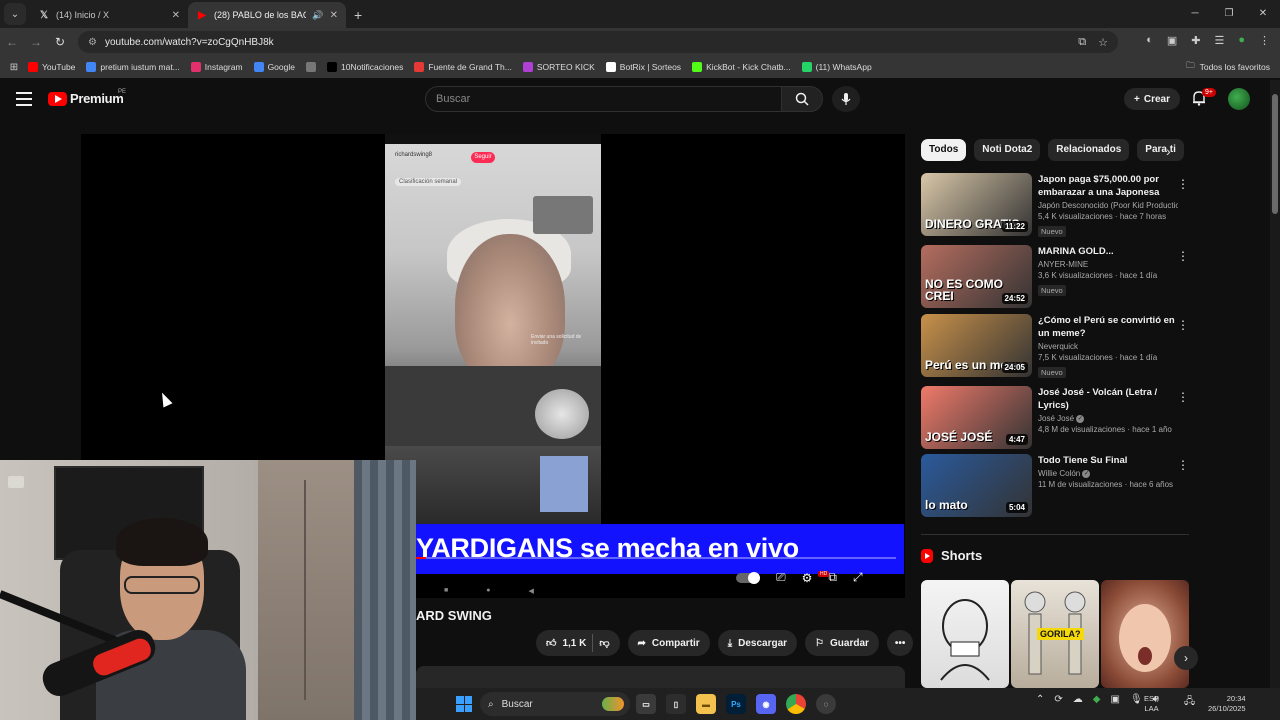 The height and width of the screenshot is (720, 1280). Describe the element at coordinates (757, 643) in the screenshot. I see `download-button: ⤓ Descargar` at that location.